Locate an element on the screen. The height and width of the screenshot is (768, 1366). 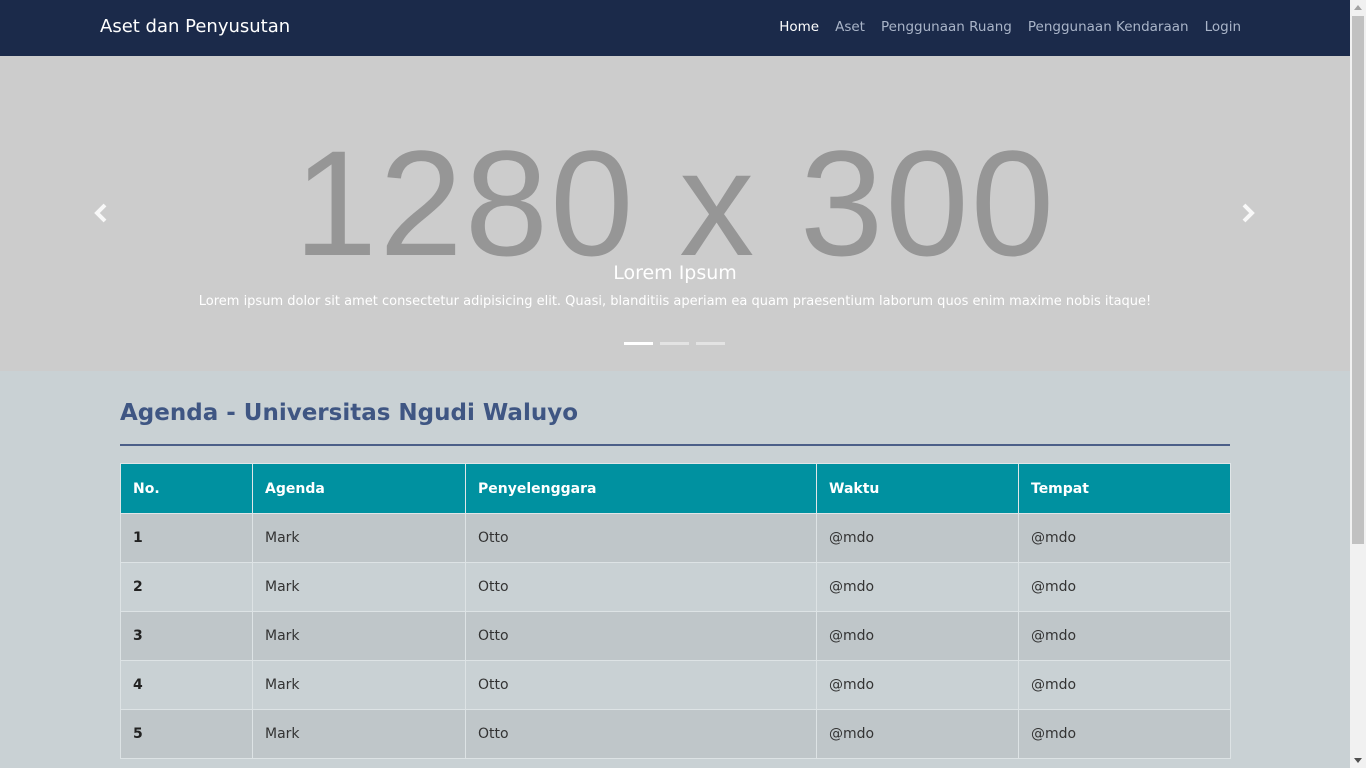
carousel-indicators is located at coordinates (674, 343).